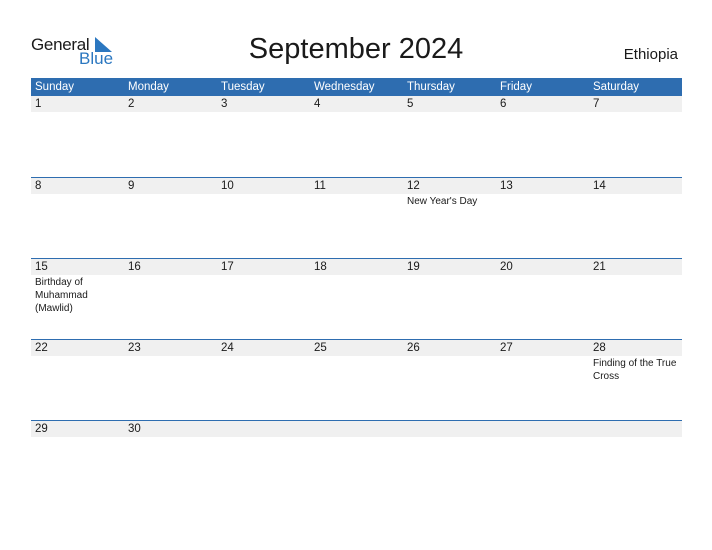 The width and height of the screenshot is (712, 550). Describe the element at coordinates (356, 186) in the screenshot. I see `date-row: 8 9 10 11 12 13 14` at that location.